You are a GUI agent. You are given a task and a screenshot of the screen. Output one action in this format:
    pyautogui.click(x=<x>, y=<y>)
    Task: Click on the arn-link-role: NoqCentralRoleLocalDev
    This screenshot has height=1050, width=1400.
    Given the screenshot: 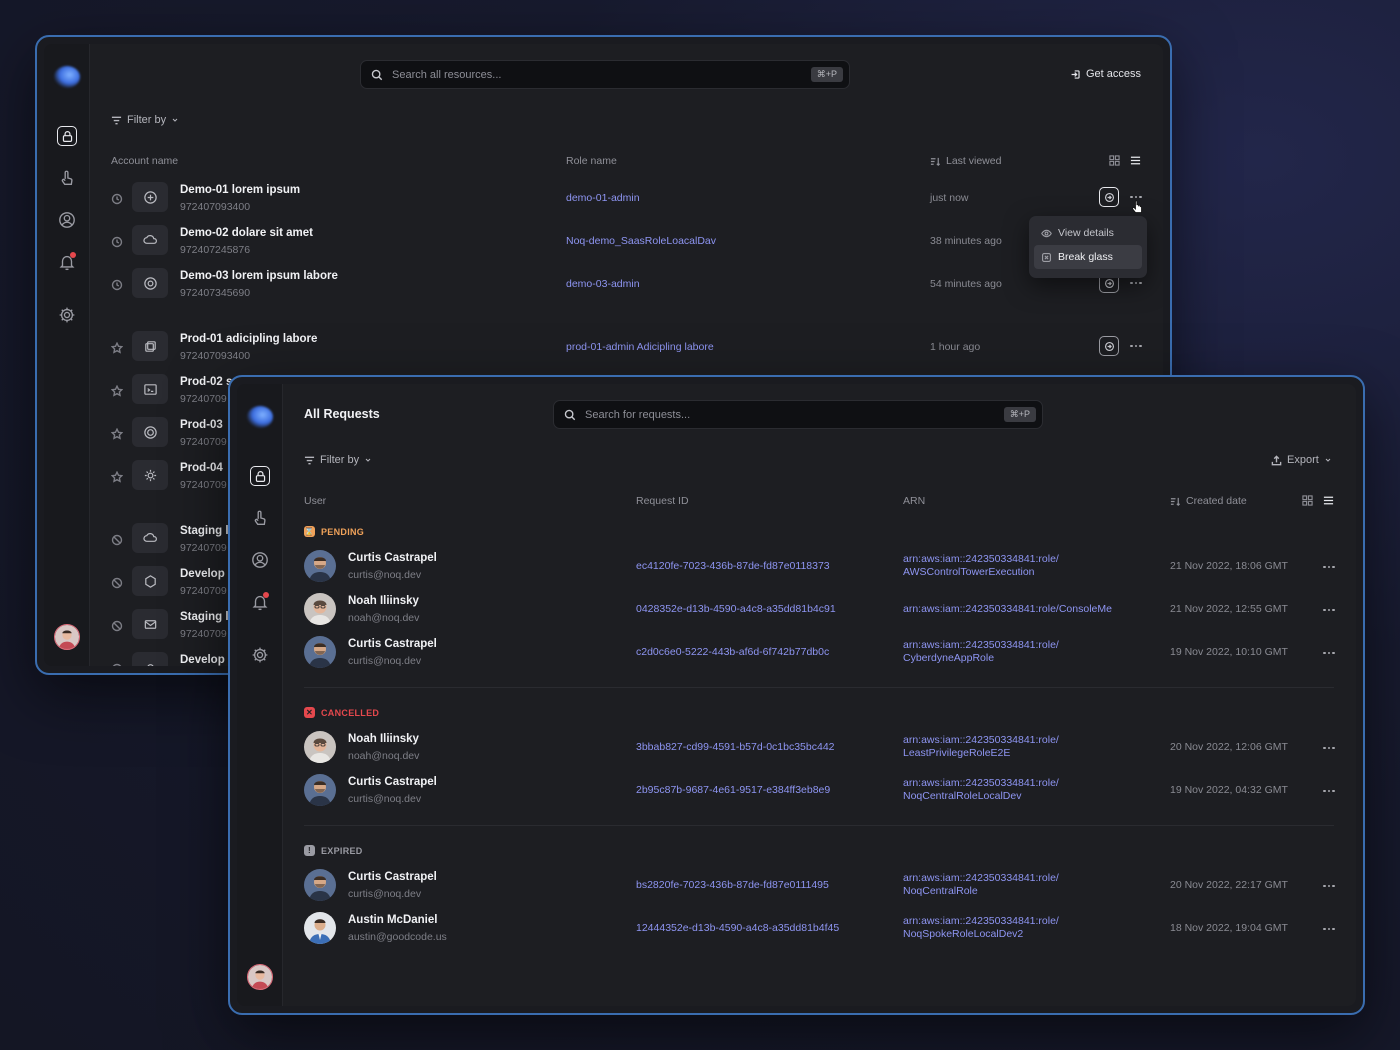 What is the action you would take?
    pyautogui.click(x=962, y=796)
    